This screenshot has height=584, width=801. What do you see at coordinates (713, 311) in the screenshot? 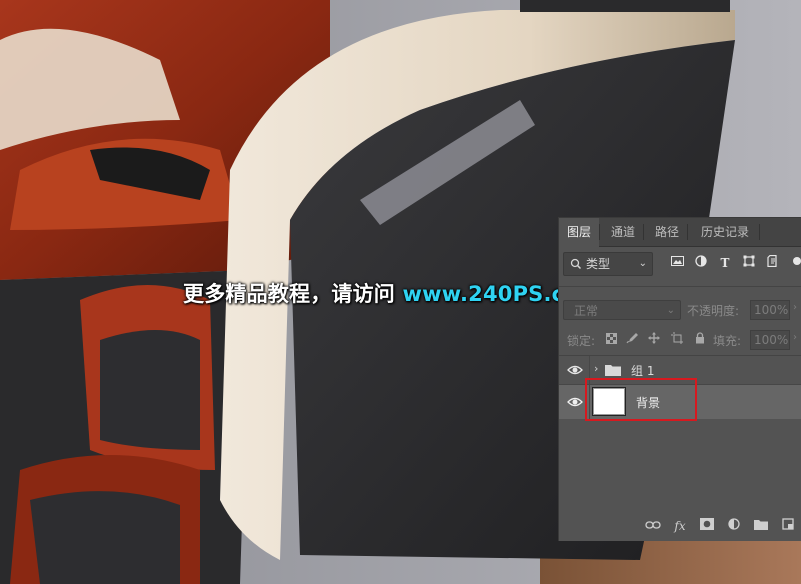
I see `opacity-label: 不透明度:` at bounding box center [713, 311].